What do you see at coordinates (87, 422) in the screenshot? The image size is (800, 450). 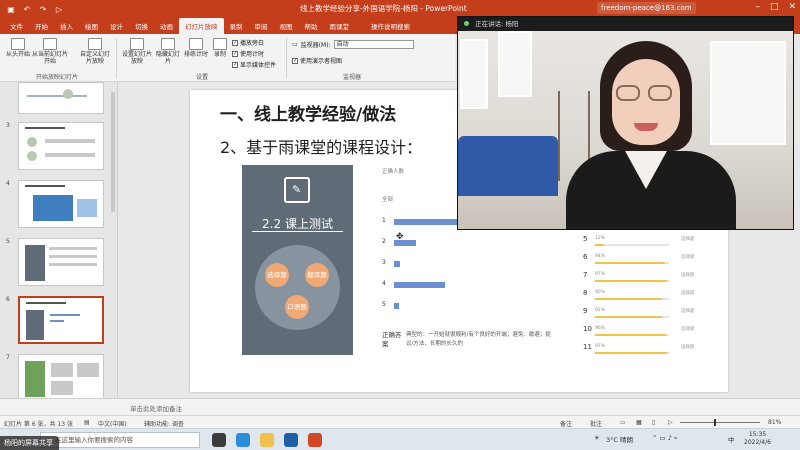 I see `spellcheck-icon: ▤` at bounding box center [87, 422].